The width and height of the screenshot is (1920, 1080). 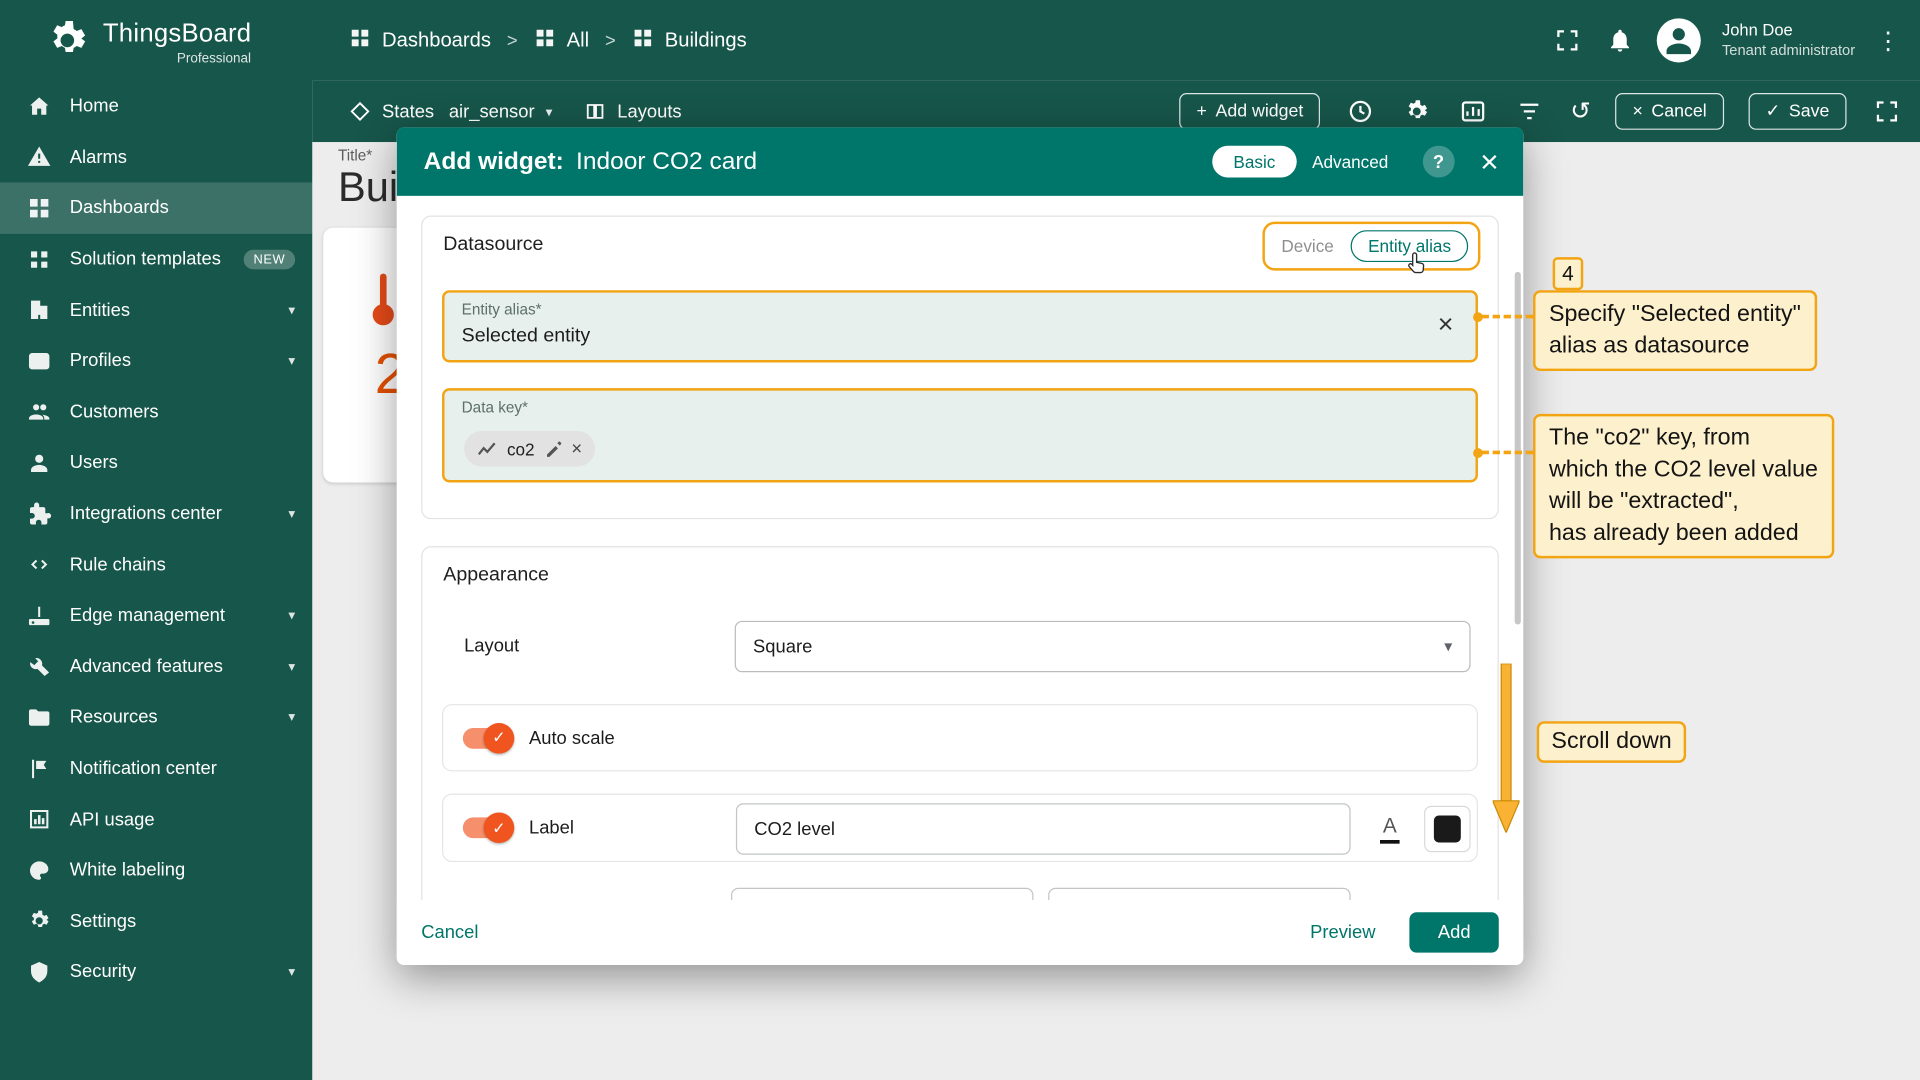 I want to click on plus-icon: +, so click(x=1201, y=111).